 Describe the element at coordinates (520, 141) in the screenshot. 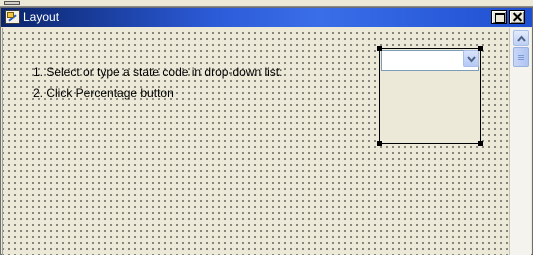

I see `vertical-scrollbar` at that location.